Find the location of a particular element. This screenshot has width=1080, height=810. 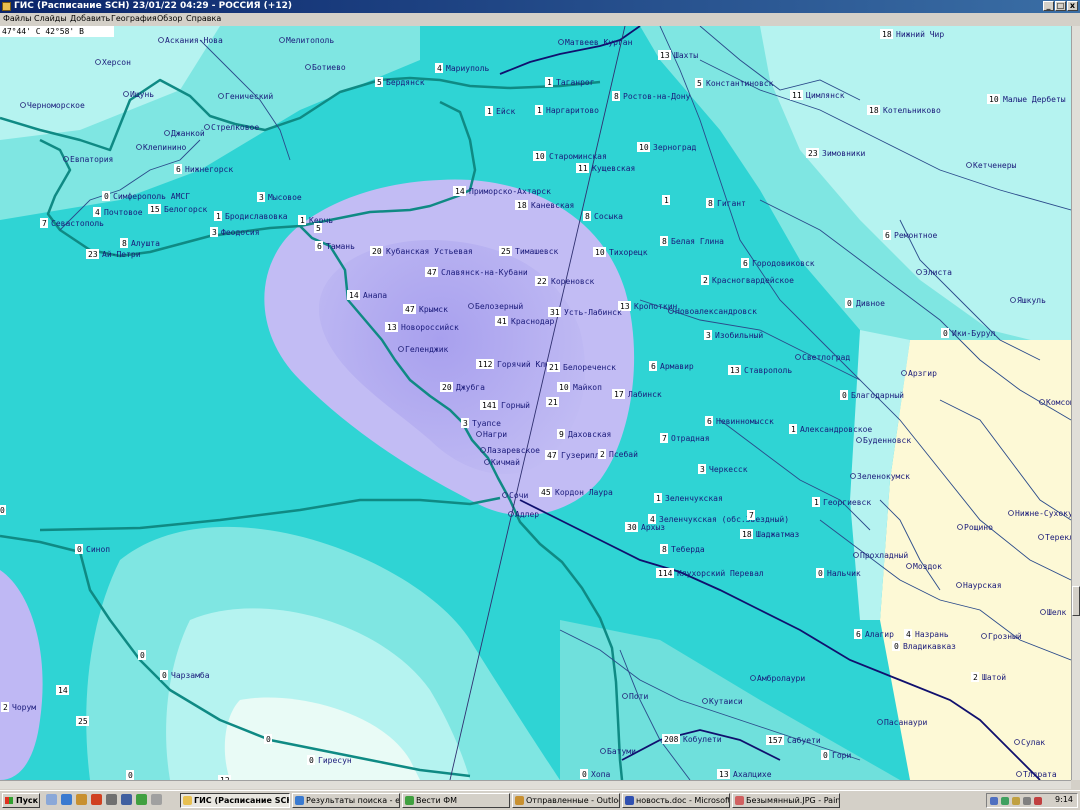

menu-files: Файлы is located at coordinates (17, 18).